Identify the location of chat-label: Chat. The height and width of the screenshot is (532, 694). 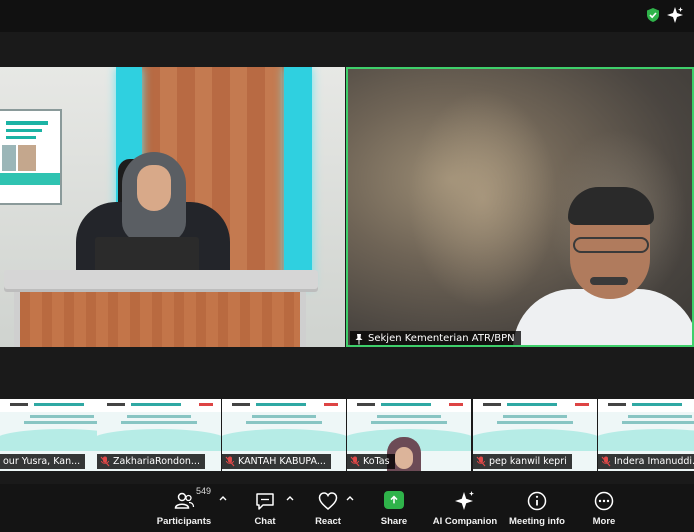
(265, 521).